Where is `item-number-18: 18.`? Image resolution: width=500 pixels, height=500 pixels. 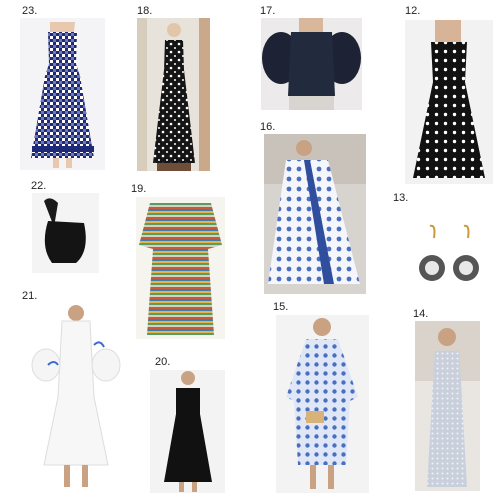 item-number-18: 18. is located at coordinates (145, 11).